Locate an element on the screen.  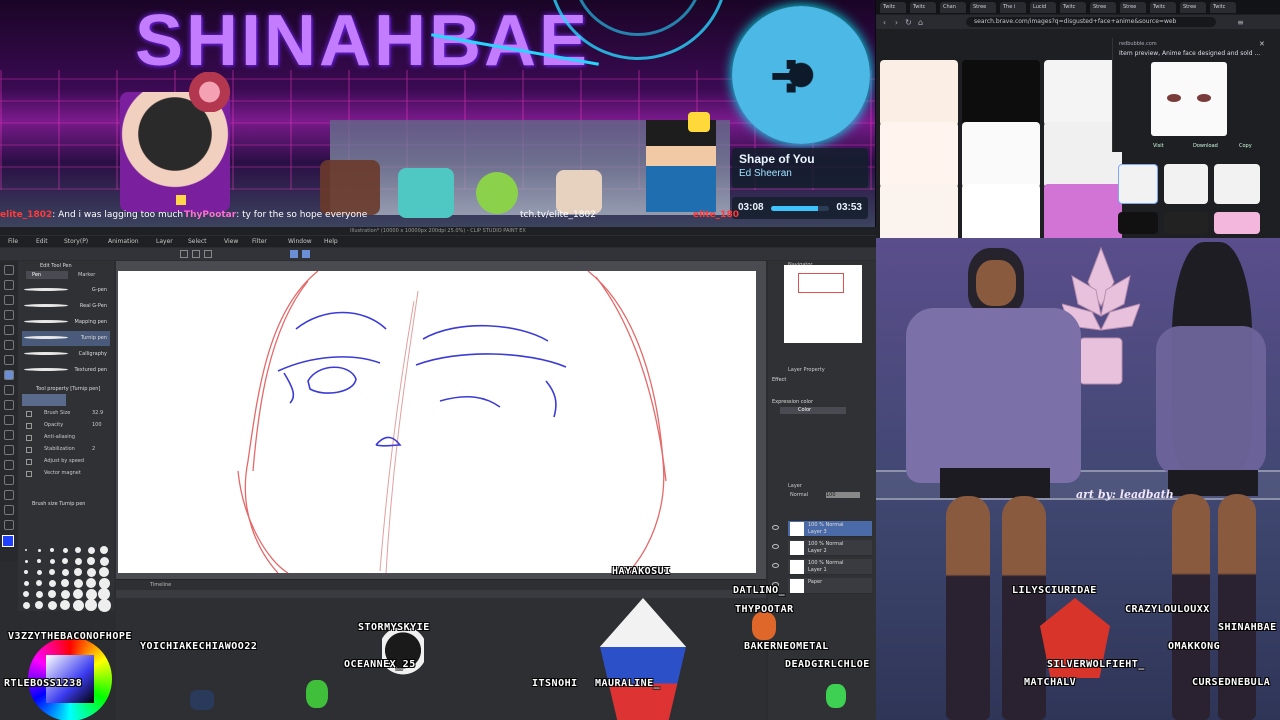
blend-mode-select: Normal is located at coordinates (799, 495).